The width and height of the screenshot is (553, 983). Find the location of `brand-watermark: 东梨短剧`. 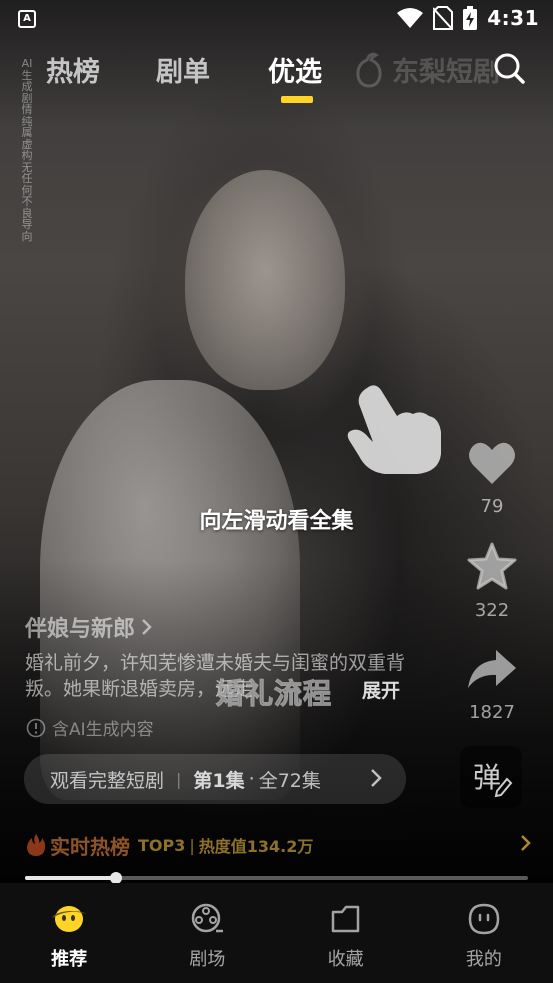

brand-watermark: 东梨短剧 is located at coordinates (426, 69).